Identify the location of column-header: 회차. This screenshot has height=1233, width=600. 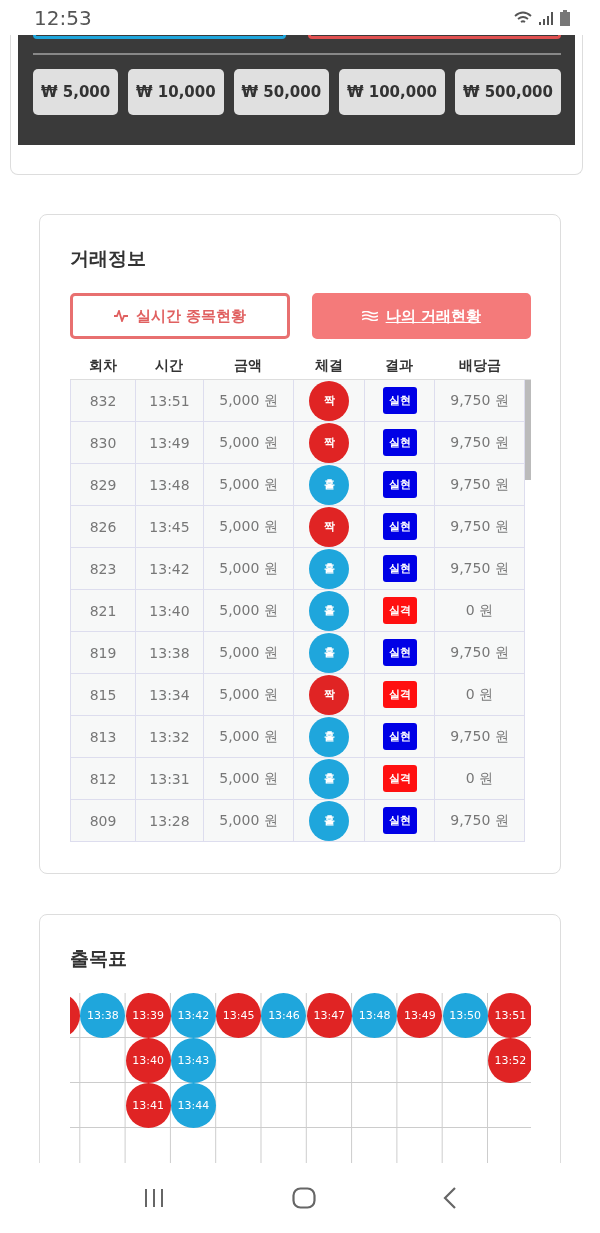
(102, 366).